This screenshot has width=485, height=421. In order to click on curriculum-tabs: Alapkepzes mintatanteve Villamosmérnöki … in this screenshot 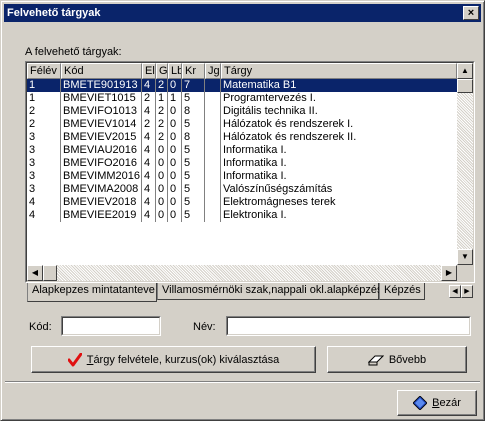, I will do `click(250, 293)`.